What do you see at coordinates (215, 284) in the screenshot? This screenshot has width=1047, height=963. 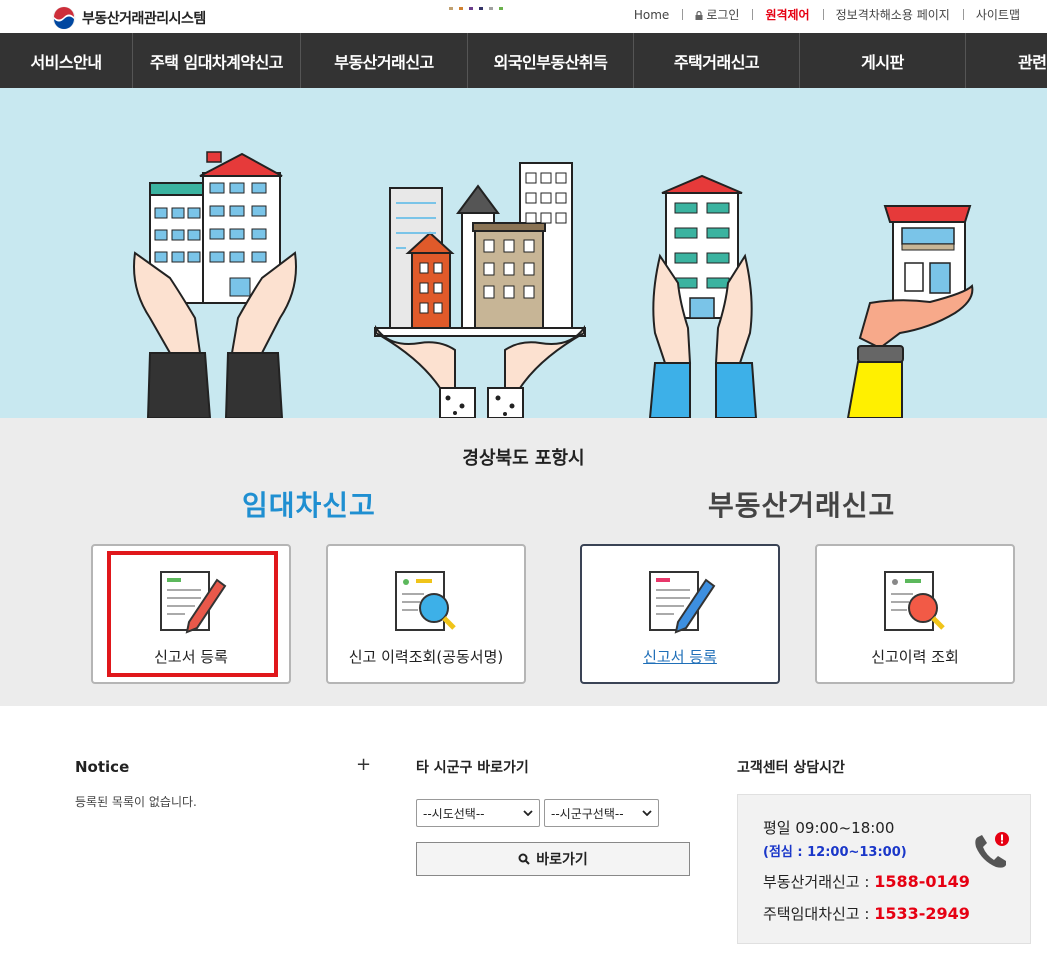 I see `hands-apartment-illustration` at bounding box center [215, 284].